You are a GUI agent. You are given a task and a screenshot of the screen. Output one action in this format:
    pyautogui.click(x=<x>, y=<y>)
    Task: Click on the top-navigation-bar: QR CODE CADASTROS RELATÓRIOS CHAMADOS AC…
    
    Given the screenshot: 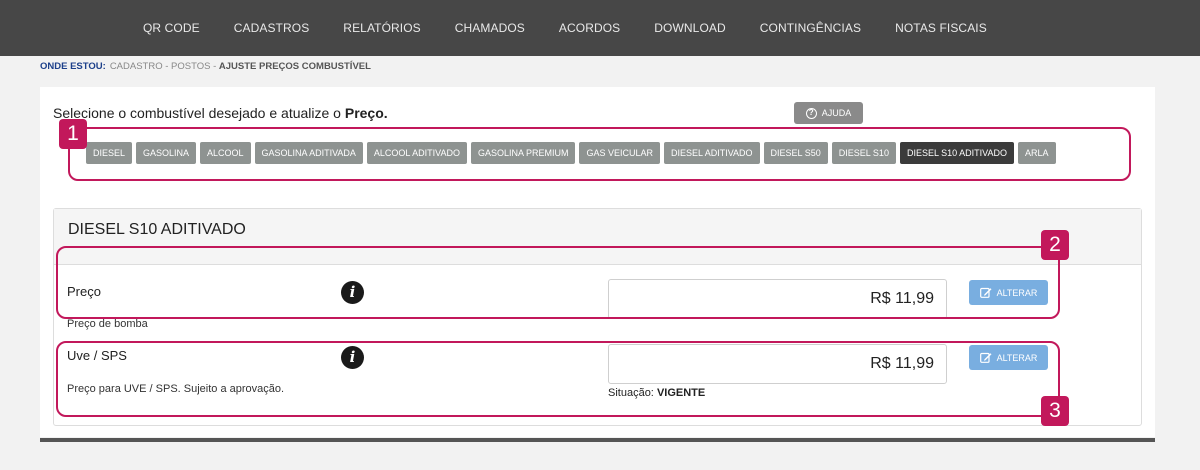 What is the action you would take?
    pyautogui.click(x=600, y=28)
    